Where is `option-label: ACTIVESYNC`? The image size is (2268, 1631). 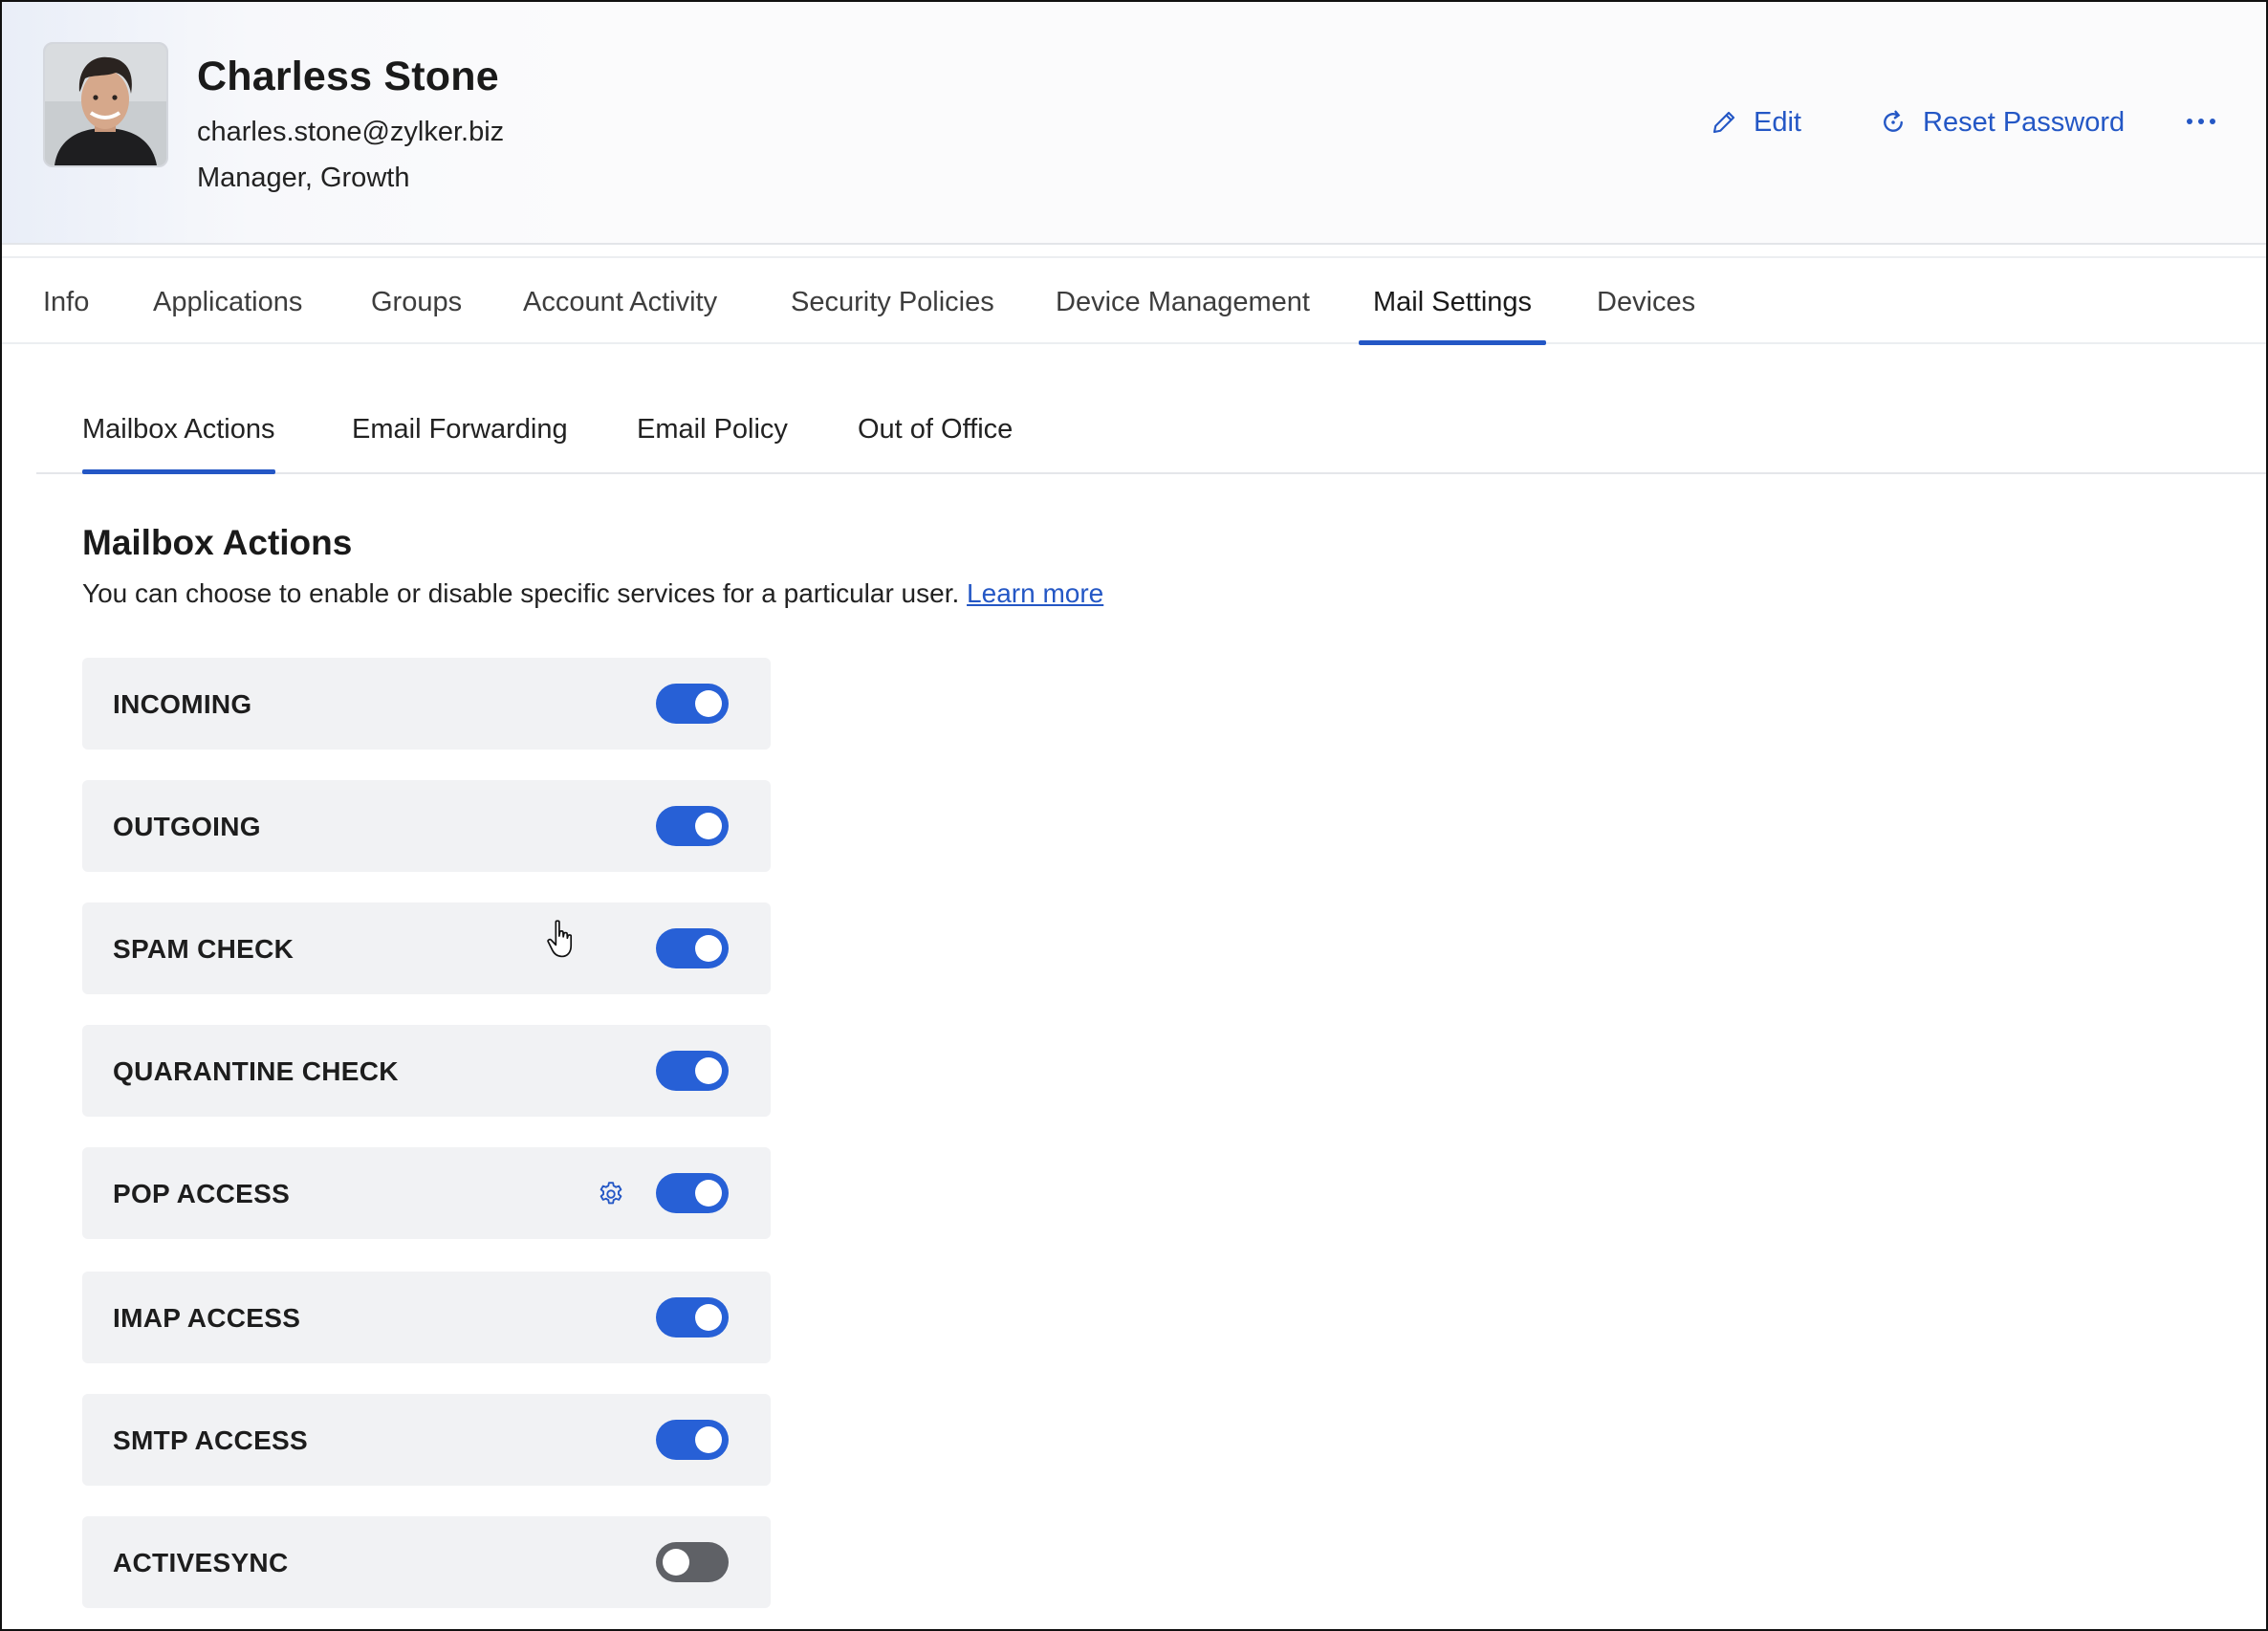 option-label: ACTIVESYNC is located at coordinates (201, 1562).